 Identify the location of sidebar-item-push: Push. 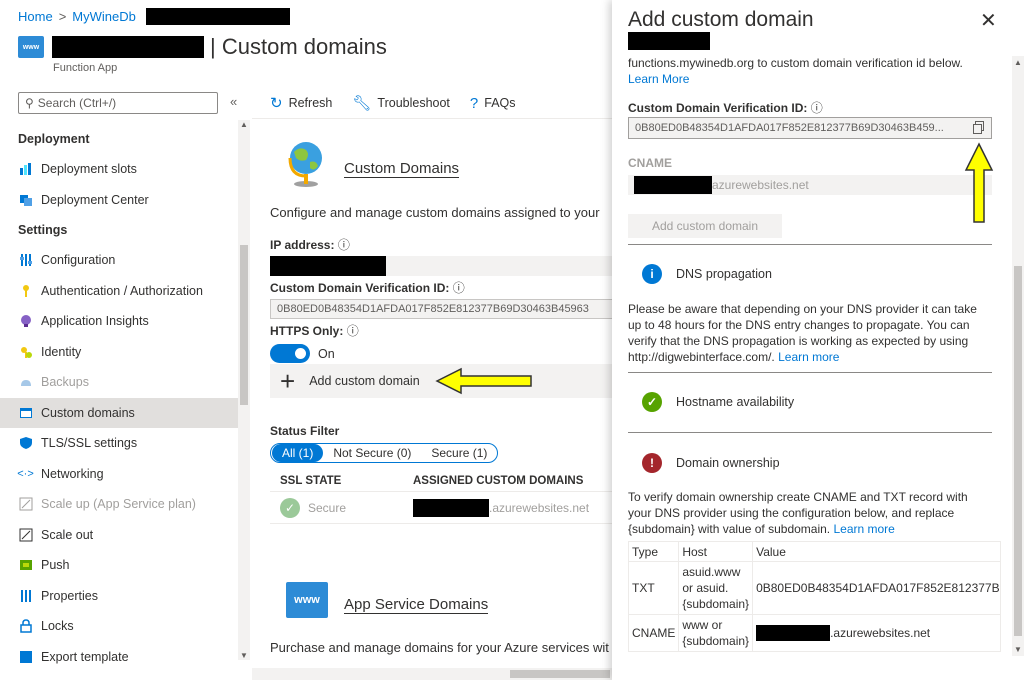
(119, 565).